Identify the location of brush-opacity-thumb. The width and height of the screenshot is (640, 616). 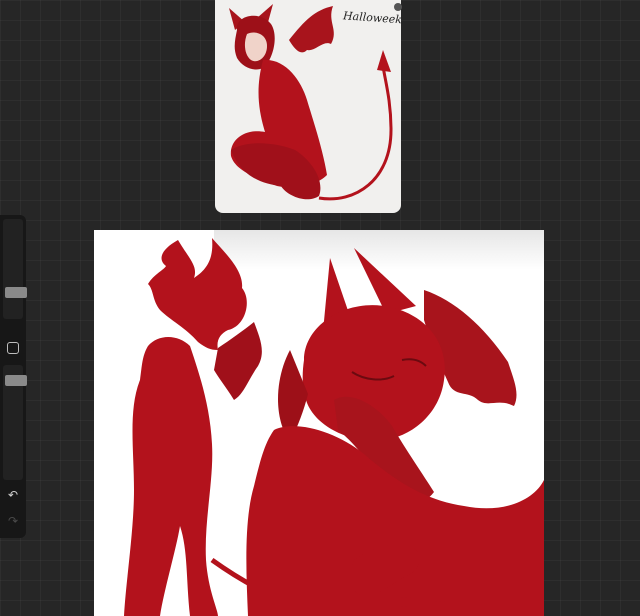
(16, 380).